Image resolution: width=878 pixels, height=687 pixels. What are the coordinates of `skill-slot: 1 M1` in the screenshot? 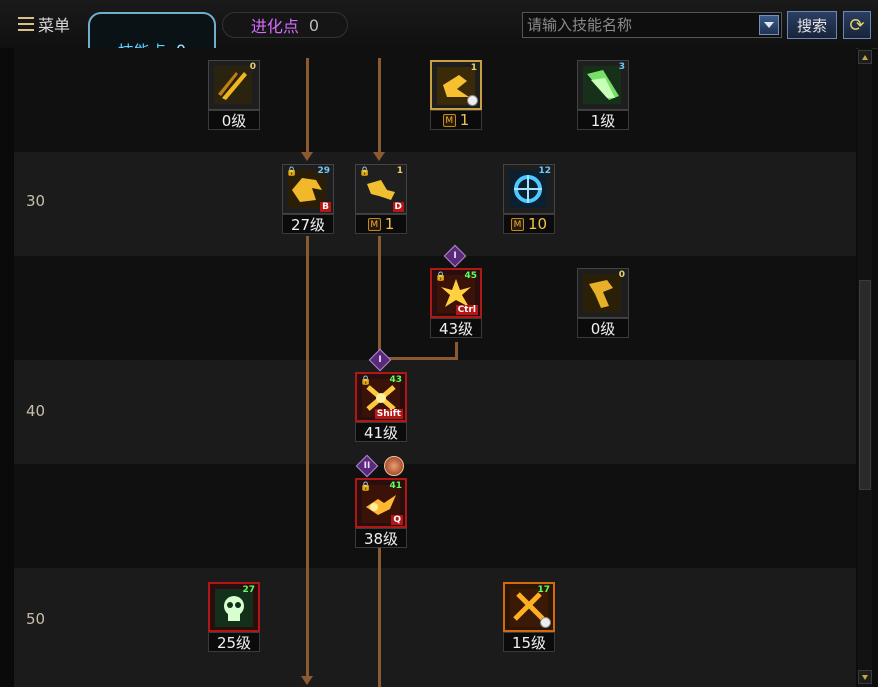 It's located at (456, 98).